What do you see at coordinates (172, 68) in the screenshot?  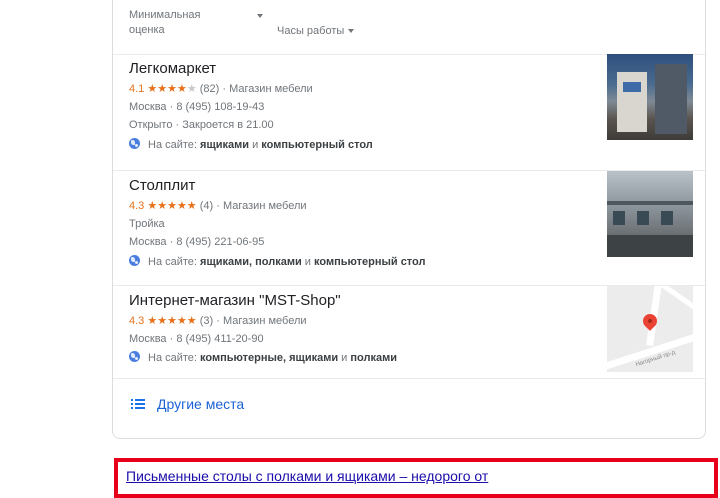 I see `place-name: Легкомаркет` at bounding box center [172, 68].